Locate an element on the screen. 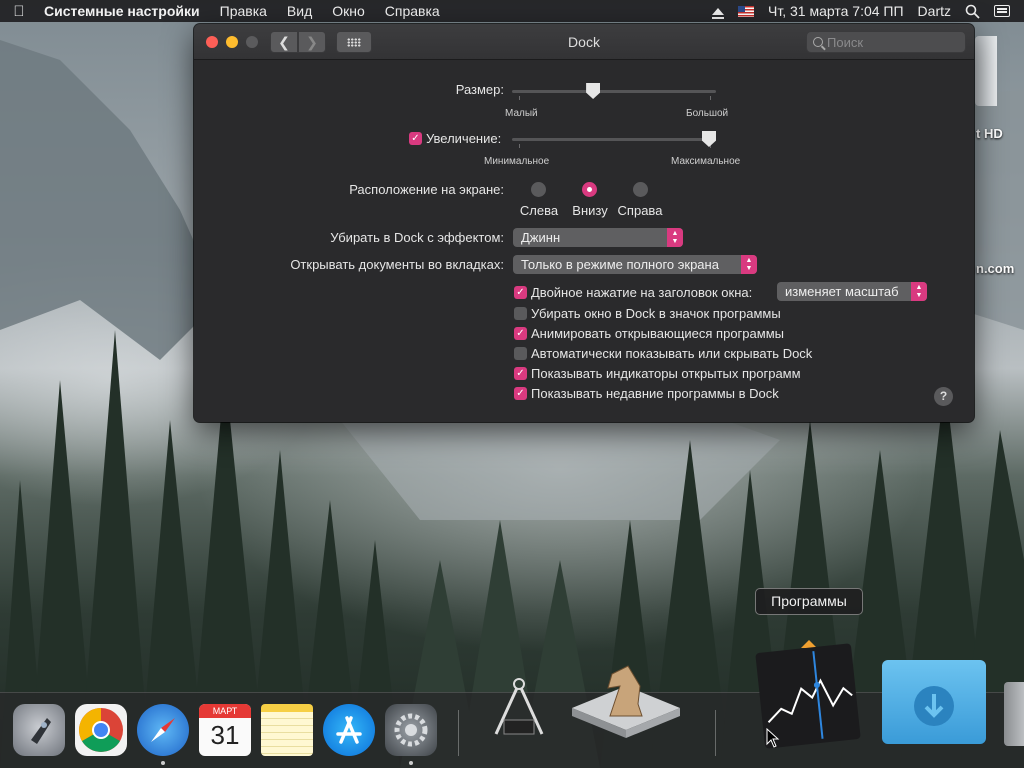  download-arrow-icon is located at coordinates (934, 706).